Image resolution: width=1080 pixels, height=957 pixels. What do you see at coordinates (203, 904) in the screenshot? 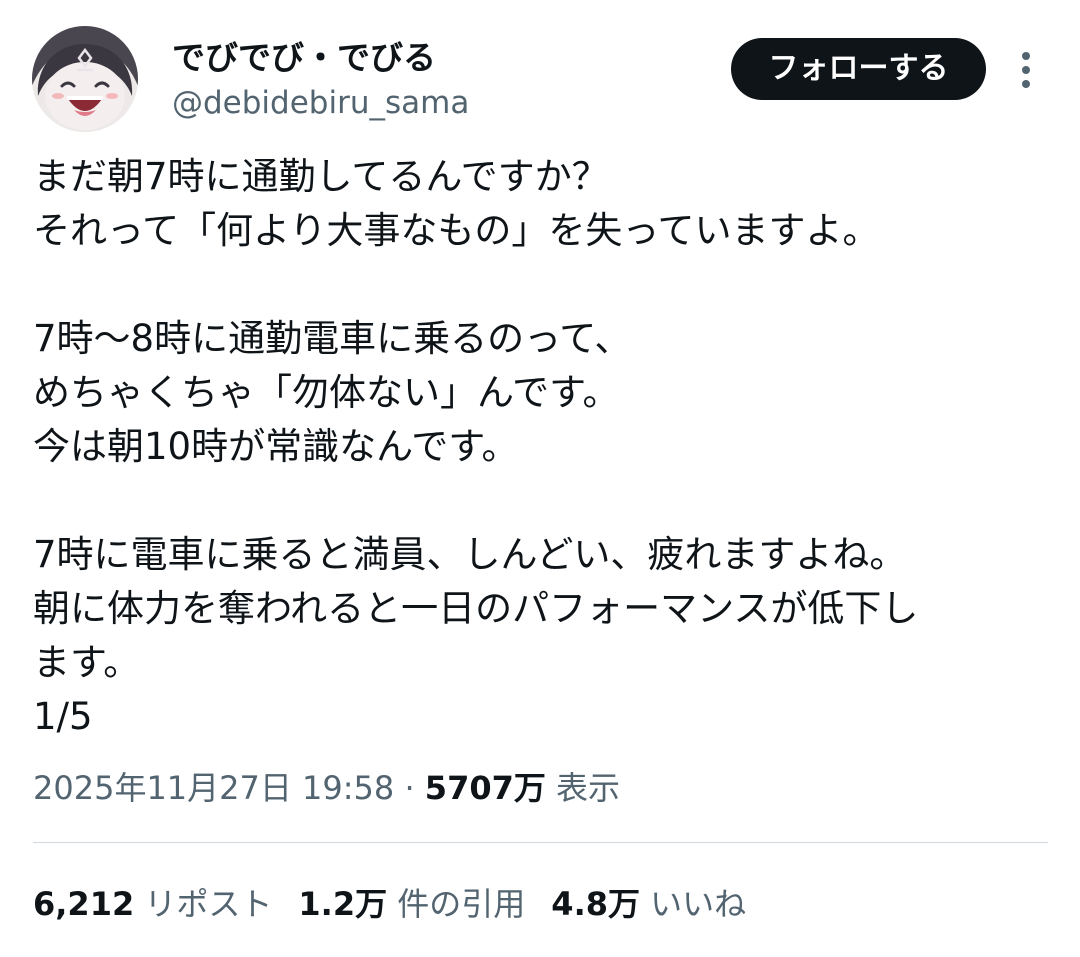
I see `reposts-label: リポスト` at bounding box center [203, 904].